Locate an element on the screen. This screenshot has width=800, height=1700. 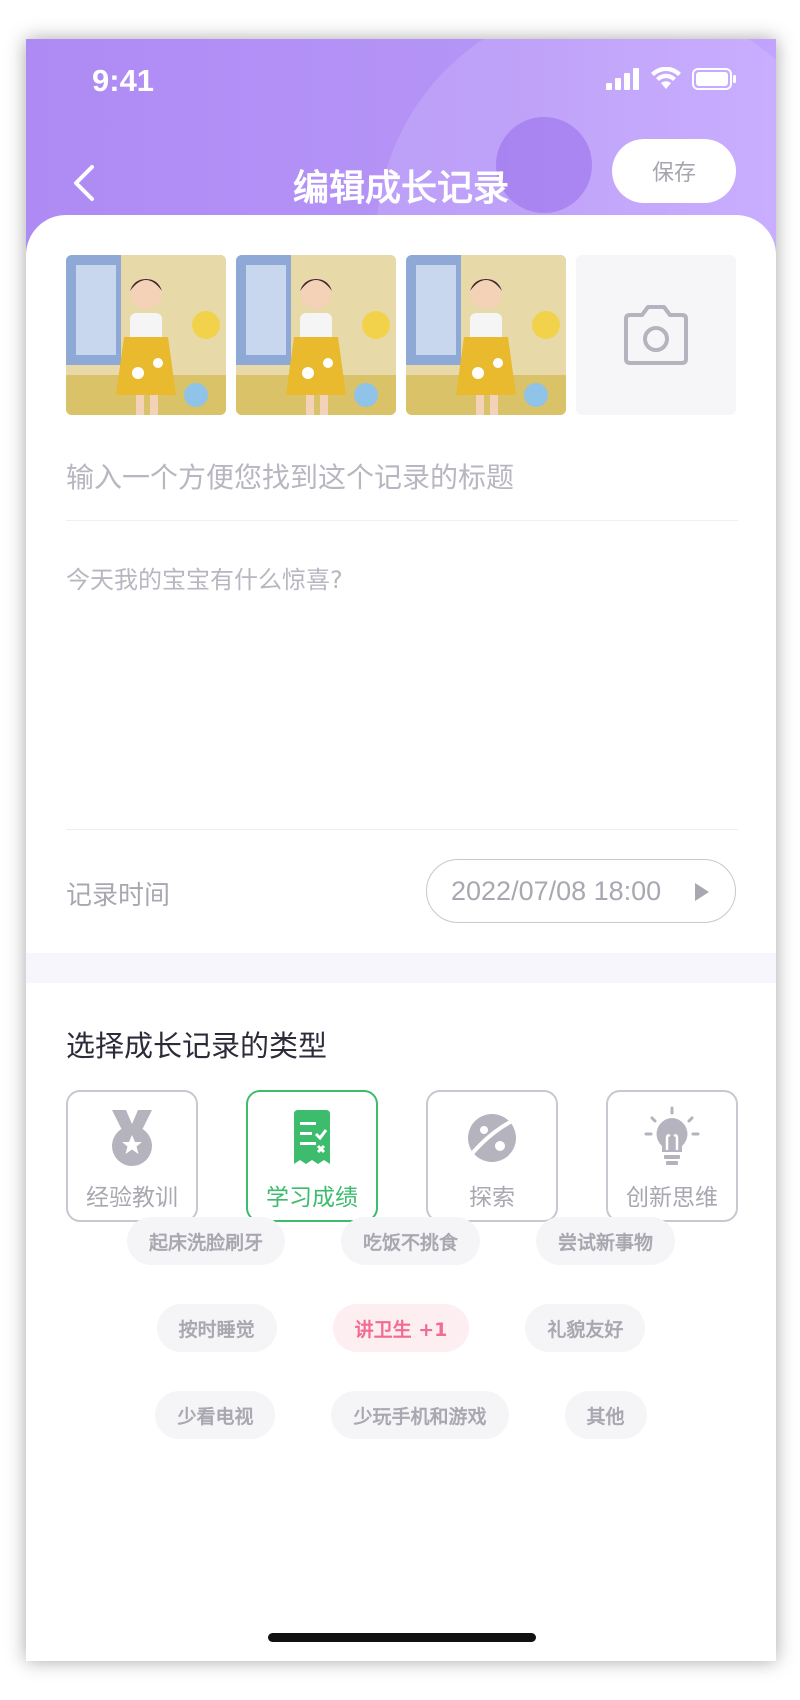
tag-chip: 吃饭不挑食 is located at coordinates (410, 1241).